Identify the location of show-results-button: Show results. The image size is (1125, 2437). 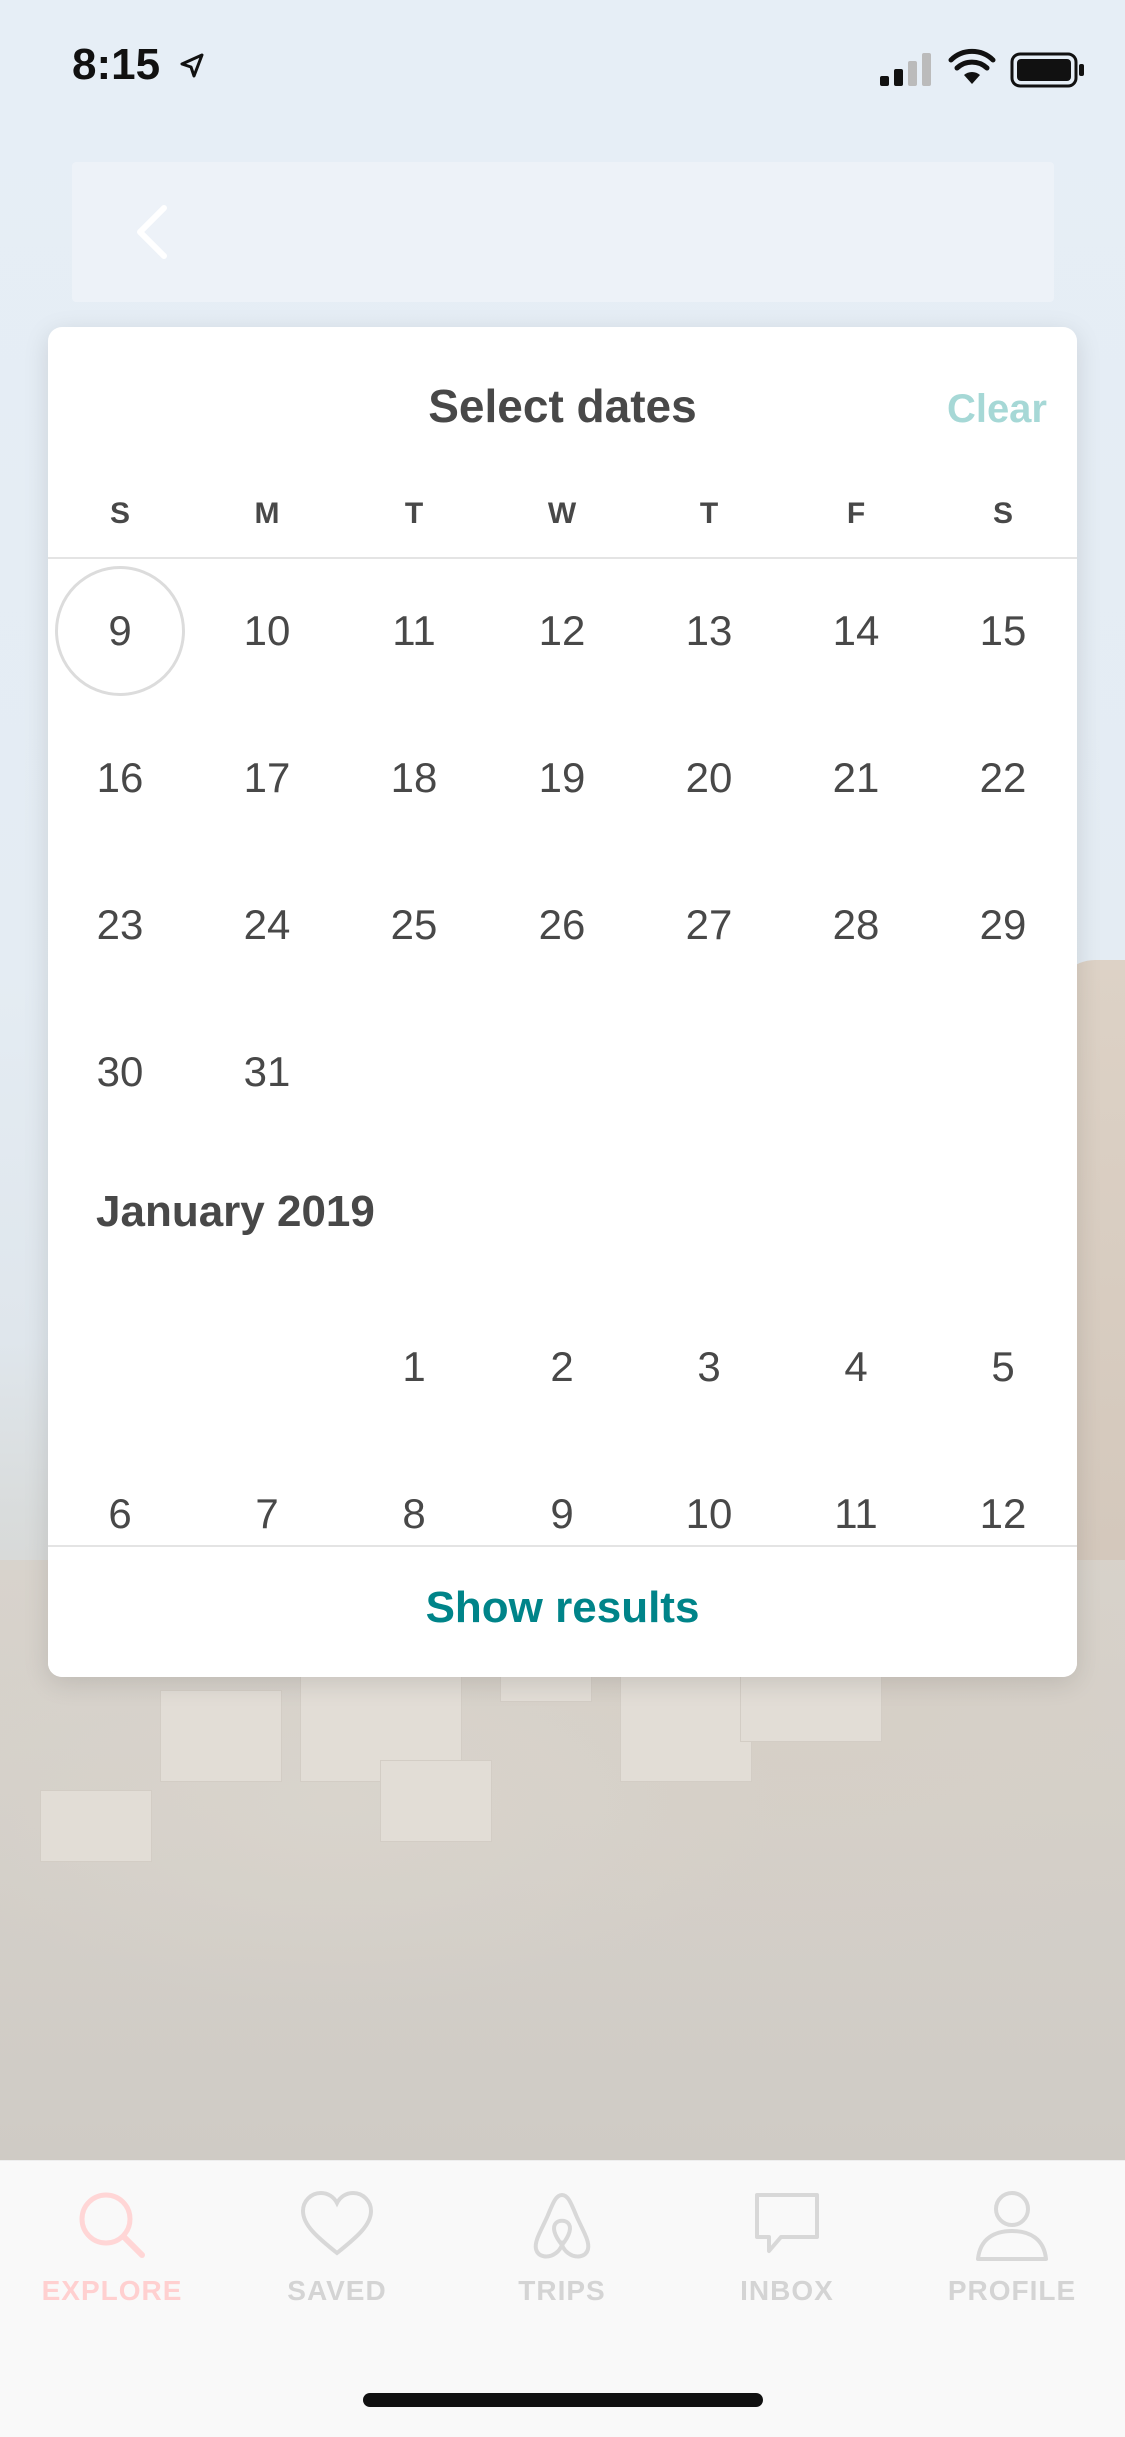
(562, 1608).